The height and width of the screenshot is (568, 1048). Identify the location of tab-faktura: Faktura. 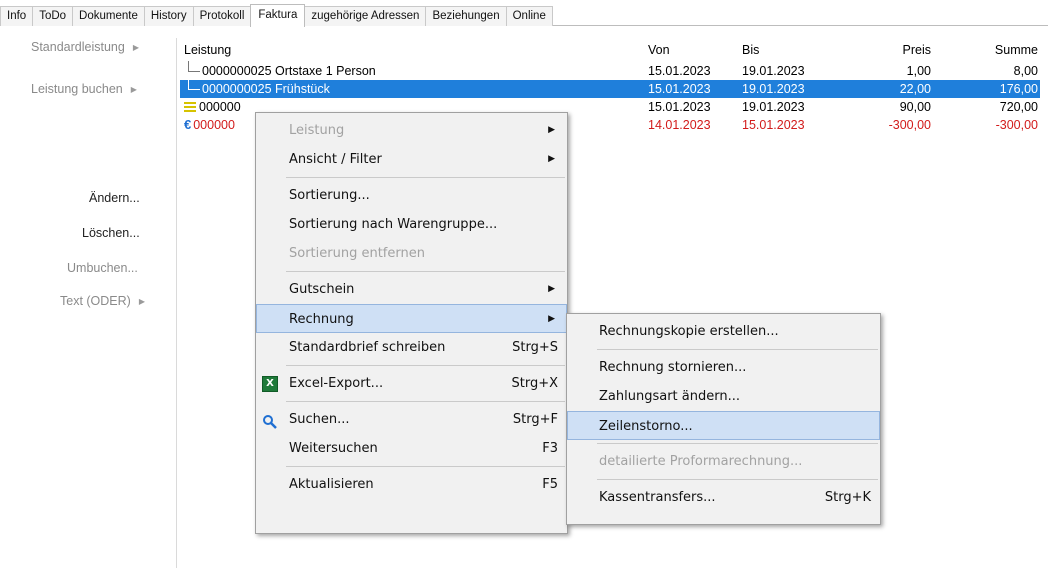
(278, 15).